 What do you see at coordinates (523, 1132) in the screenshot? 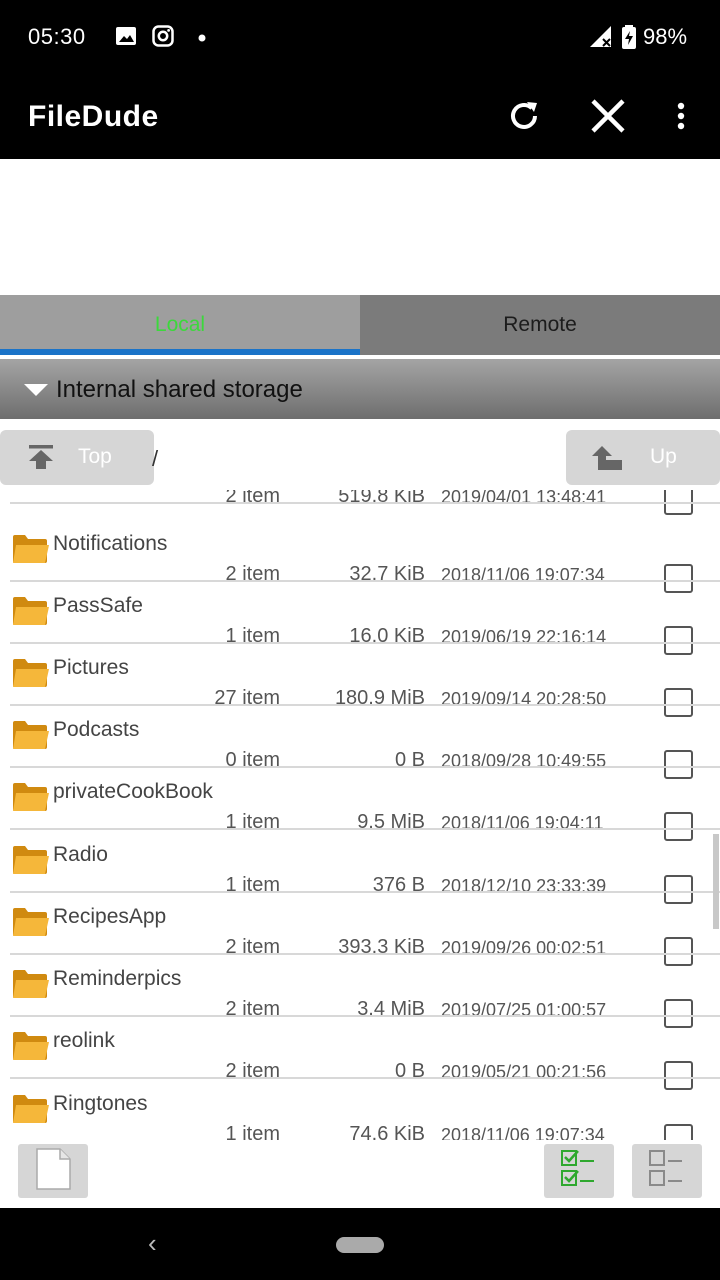
I see `item-date: 2018/11/06 19:07:34` at bounding box center [523, 1132].